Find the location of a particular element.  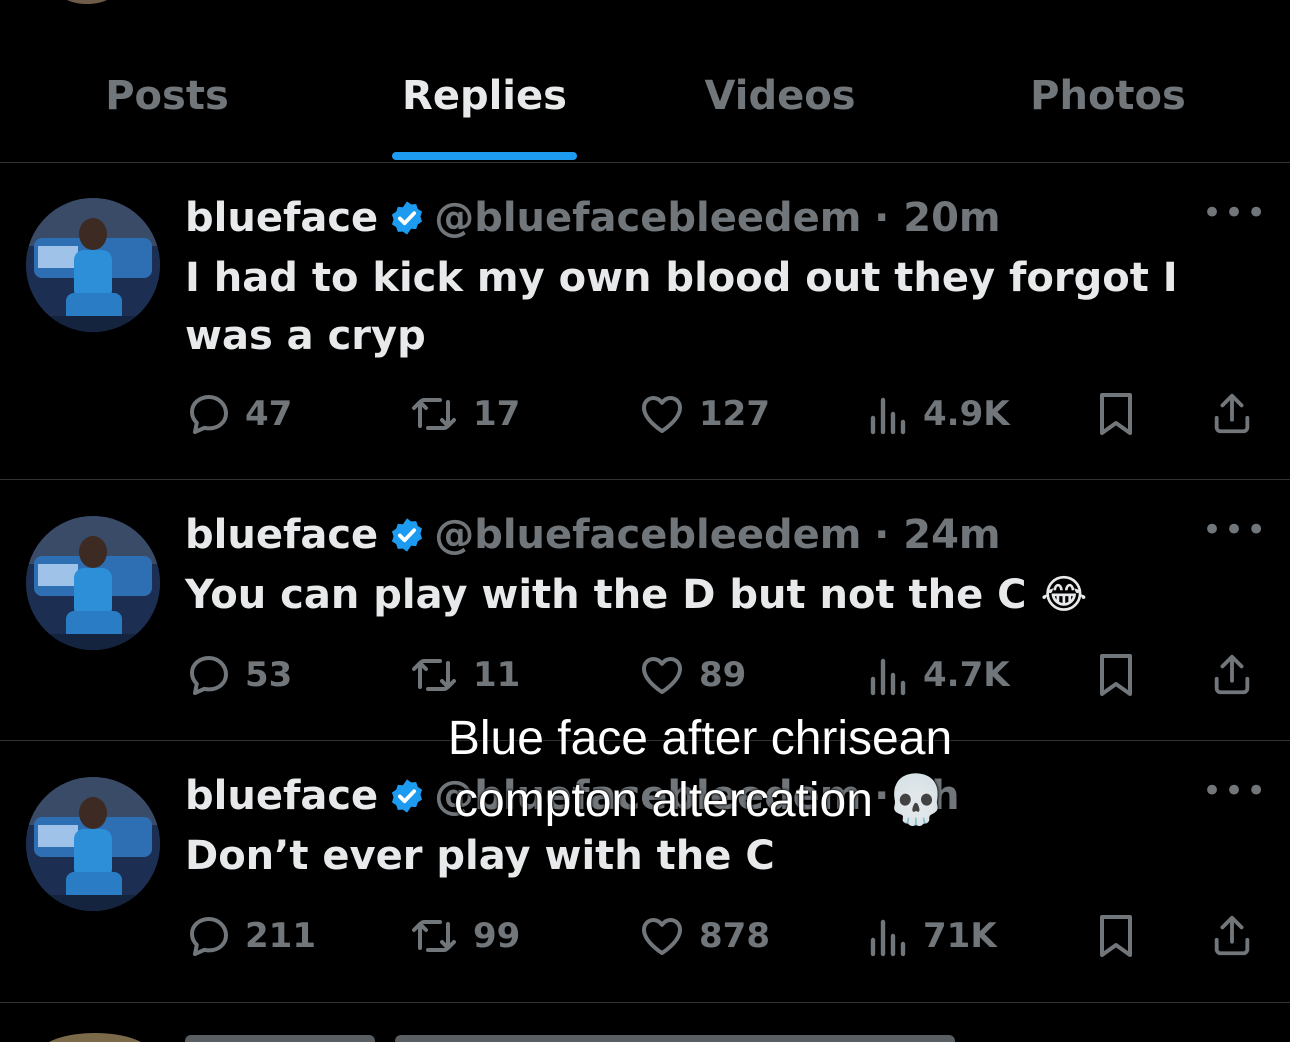

reply-button: 53 is located at coordinates (238, 675).